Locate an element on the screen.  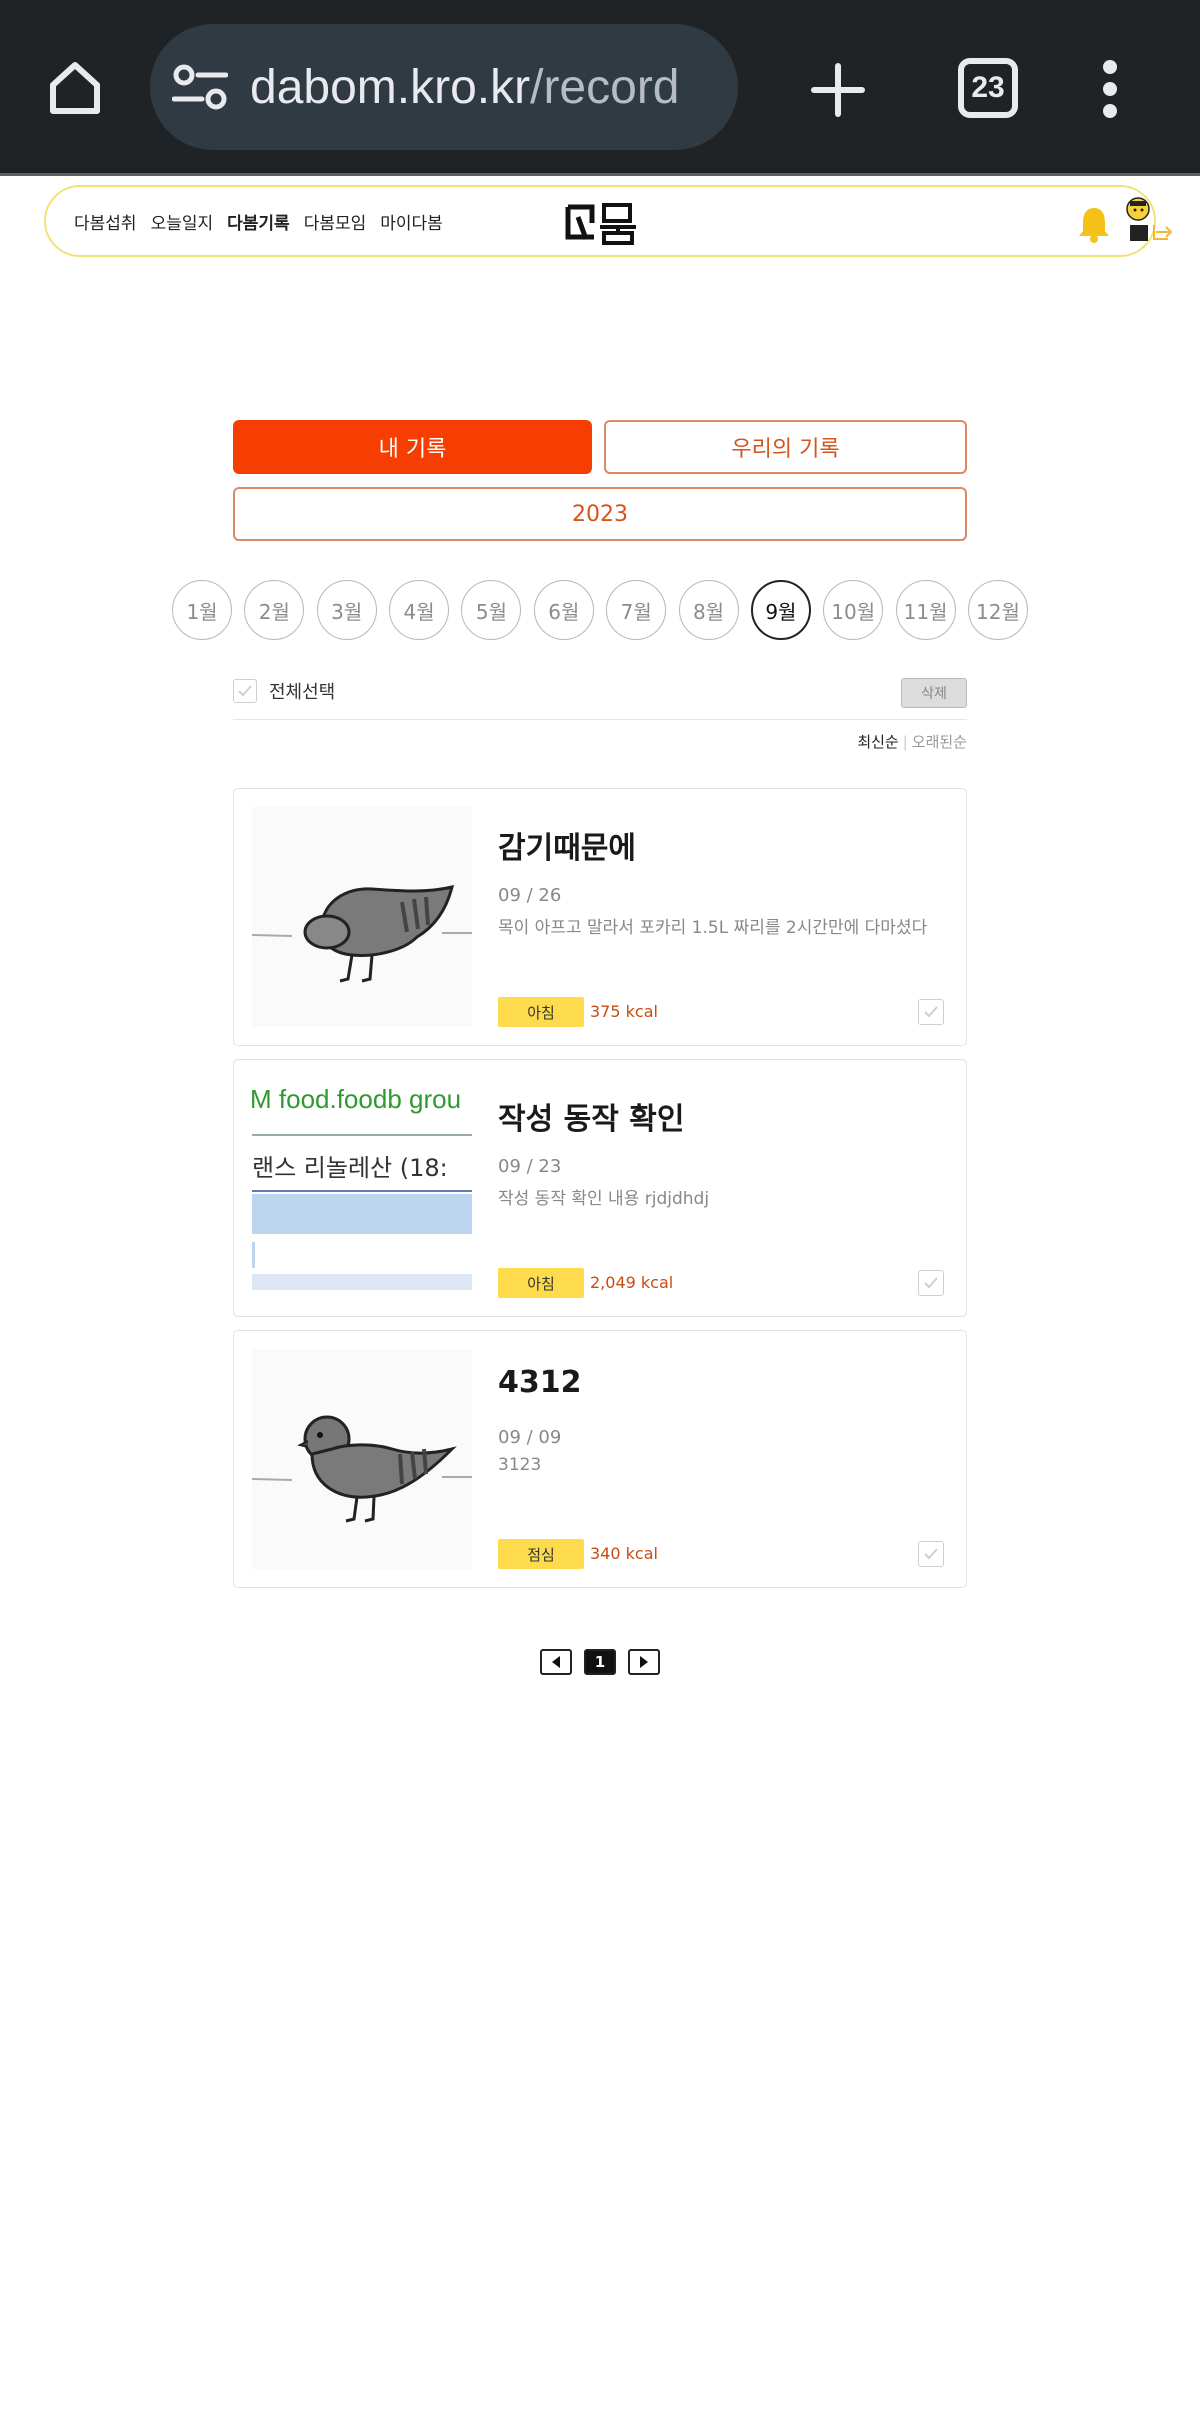
url-domain: dabom.kro.kr is located at coordinates (390, 87).